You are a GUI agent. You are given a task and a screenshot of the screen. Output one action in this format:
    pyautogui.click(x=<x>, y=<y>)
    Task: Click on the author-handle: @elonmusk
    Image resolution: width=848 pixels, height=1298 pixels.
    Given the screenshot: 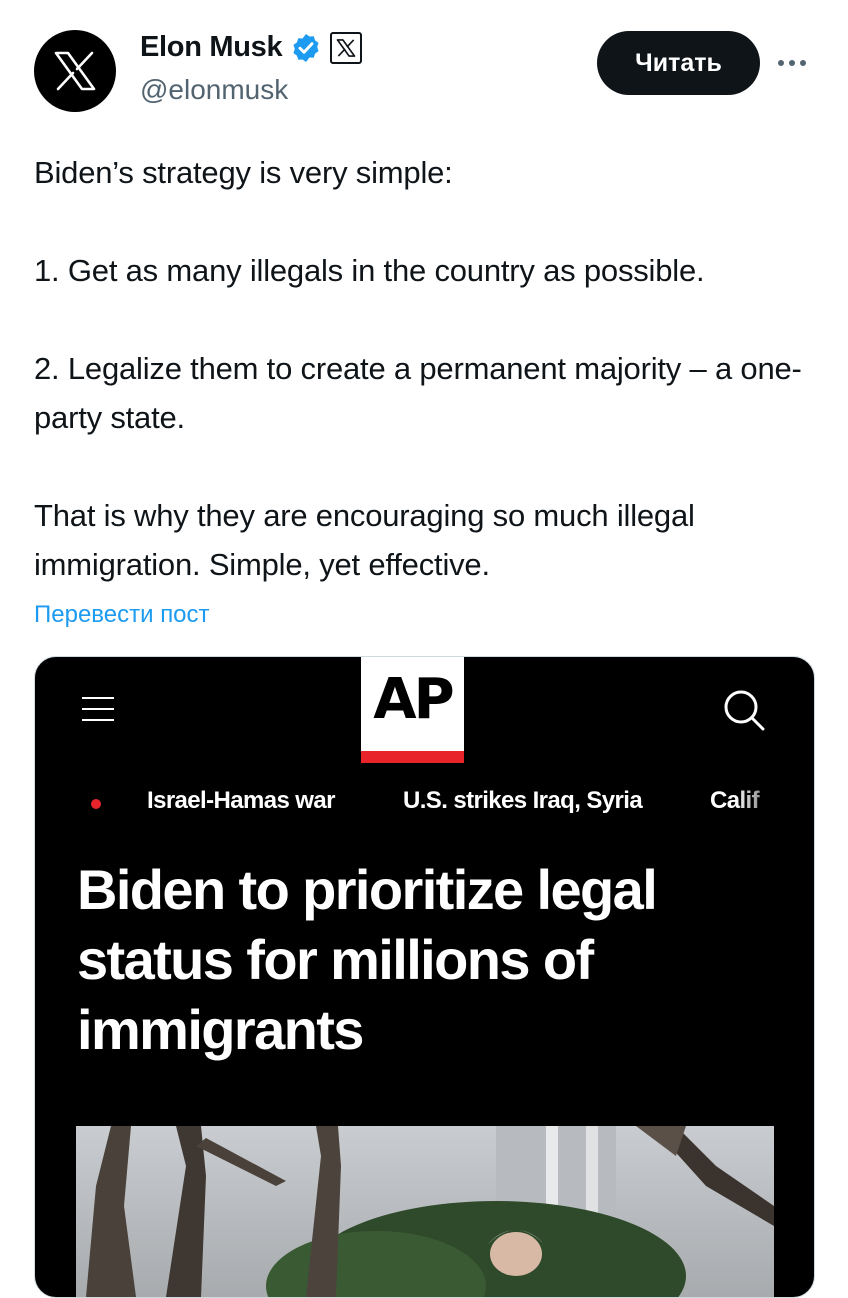 What is the action you would take?
    pyautogui.click(x=214, y=90)
    